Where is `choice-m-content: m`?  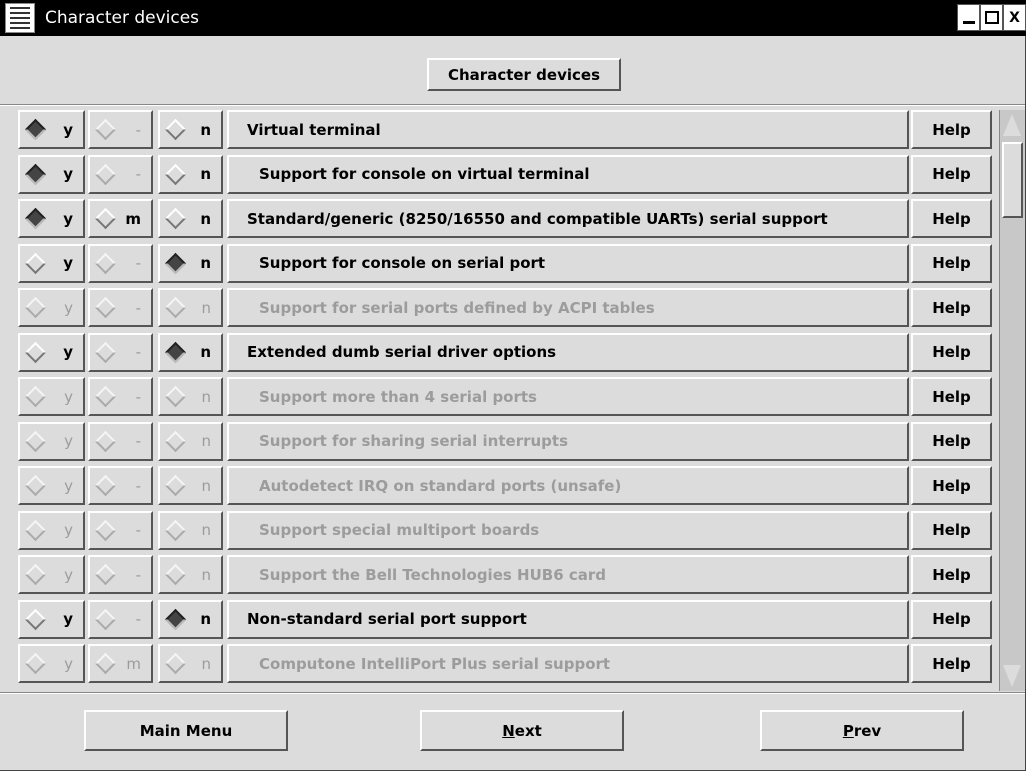 choice-m-content: m is located at coordinates (120, 663).